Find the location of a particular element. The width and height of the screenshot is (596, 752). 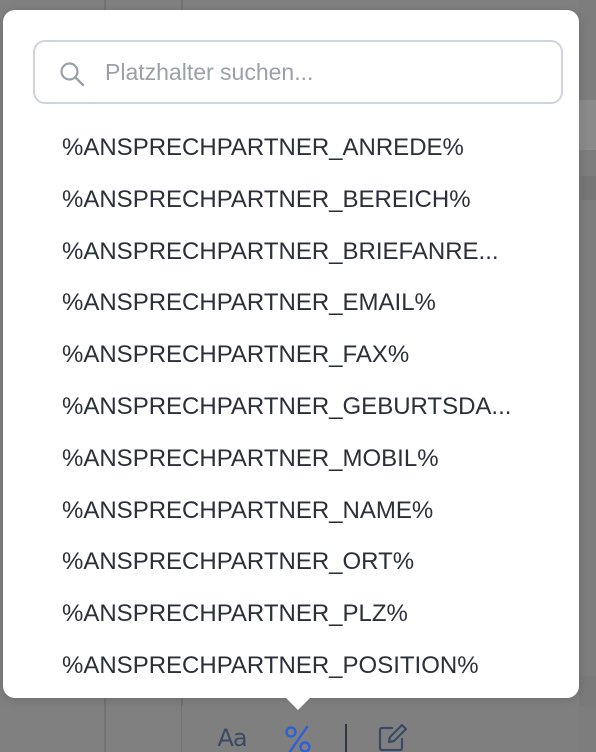

placeholder-item: %ANSPRECHPARTNER_MOBIL% is located at coordinates (291, 459).